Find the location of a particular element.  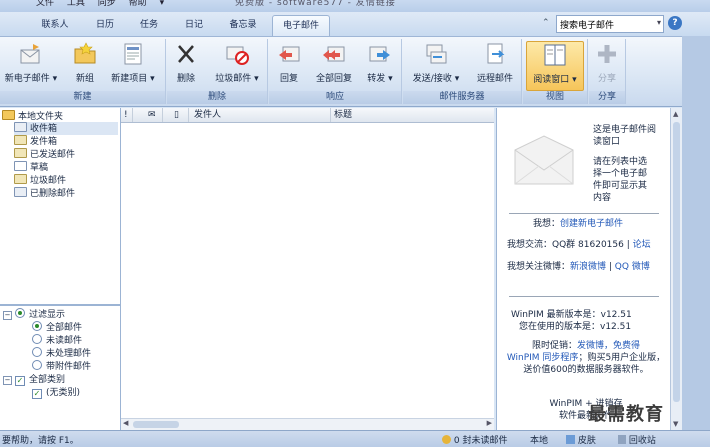

envelope-icon is located at coordinates (544, 160).